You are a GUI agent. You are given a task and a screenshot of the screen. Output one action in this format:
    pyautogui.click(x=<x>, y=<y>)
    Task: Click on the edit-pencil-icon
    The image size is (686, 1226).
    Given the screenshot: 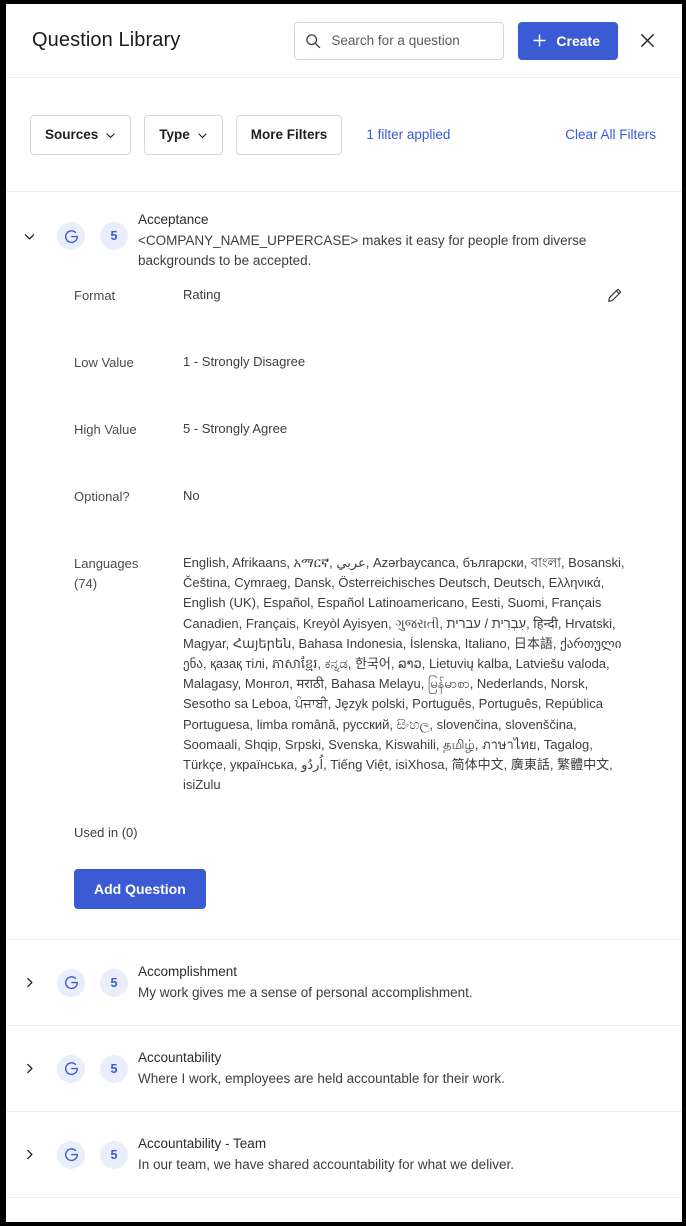 What is the action you would take?
    pyautogui.click(x=614, y=295)
    